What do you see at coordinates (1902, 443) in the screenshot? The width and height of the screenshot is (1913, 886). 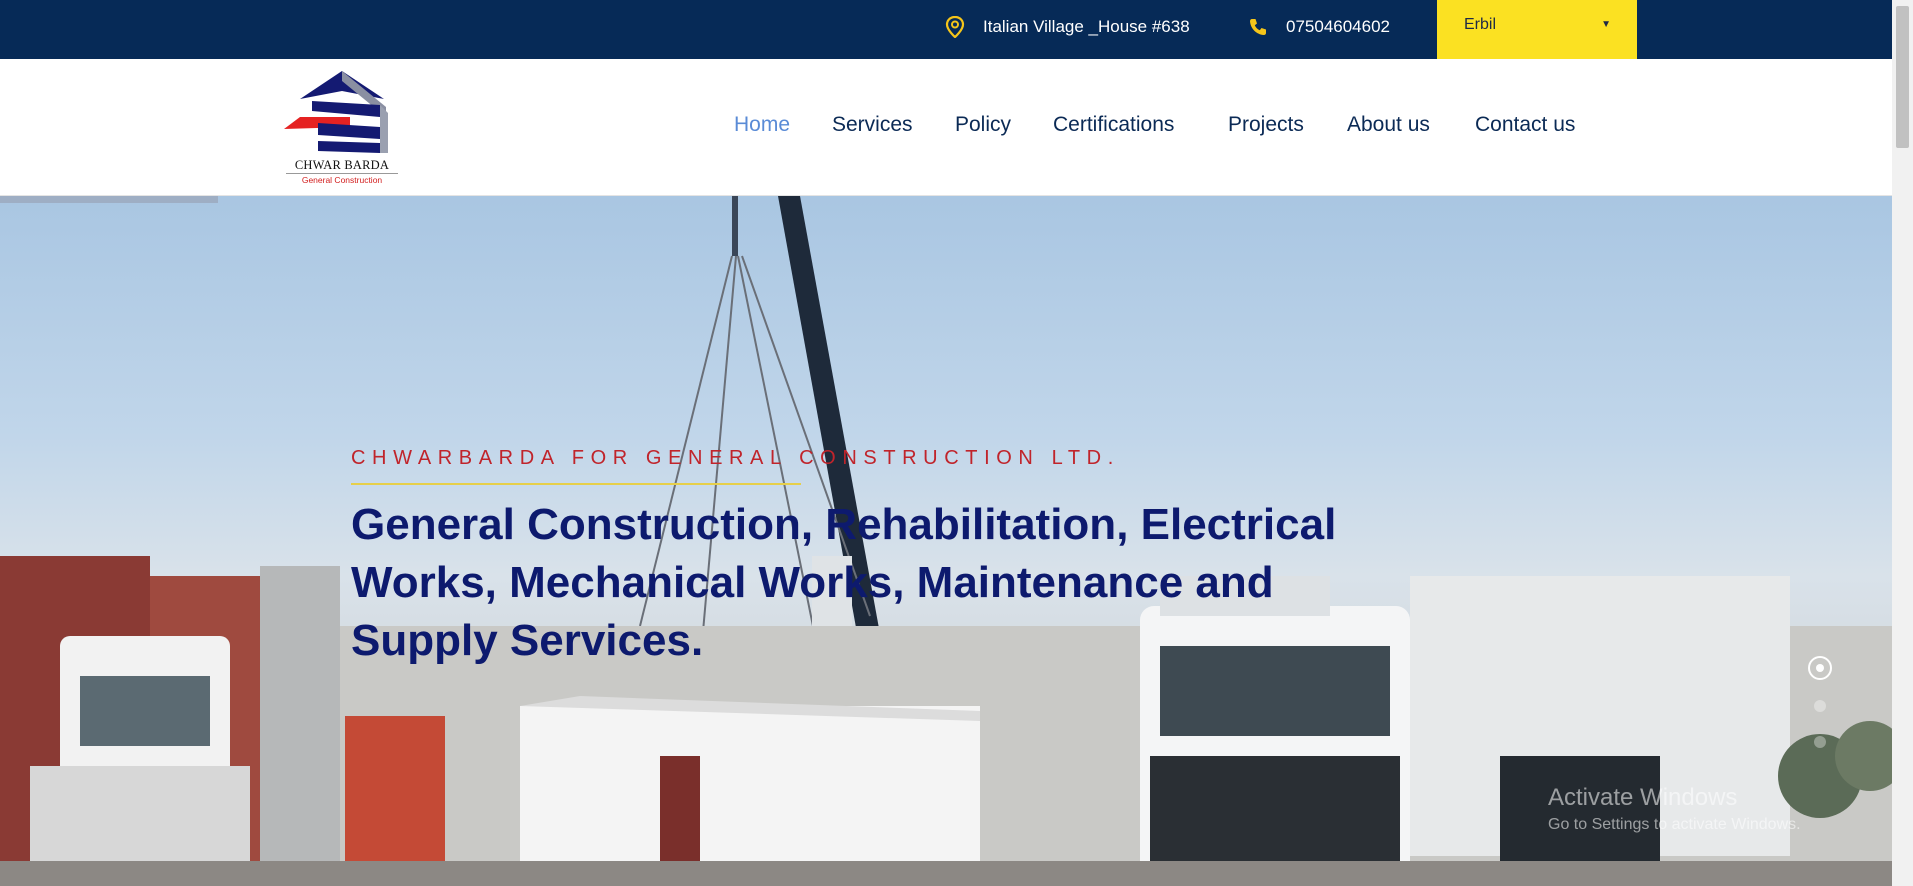 I see `page-scrollbar` at bounding box center [1902, 443].